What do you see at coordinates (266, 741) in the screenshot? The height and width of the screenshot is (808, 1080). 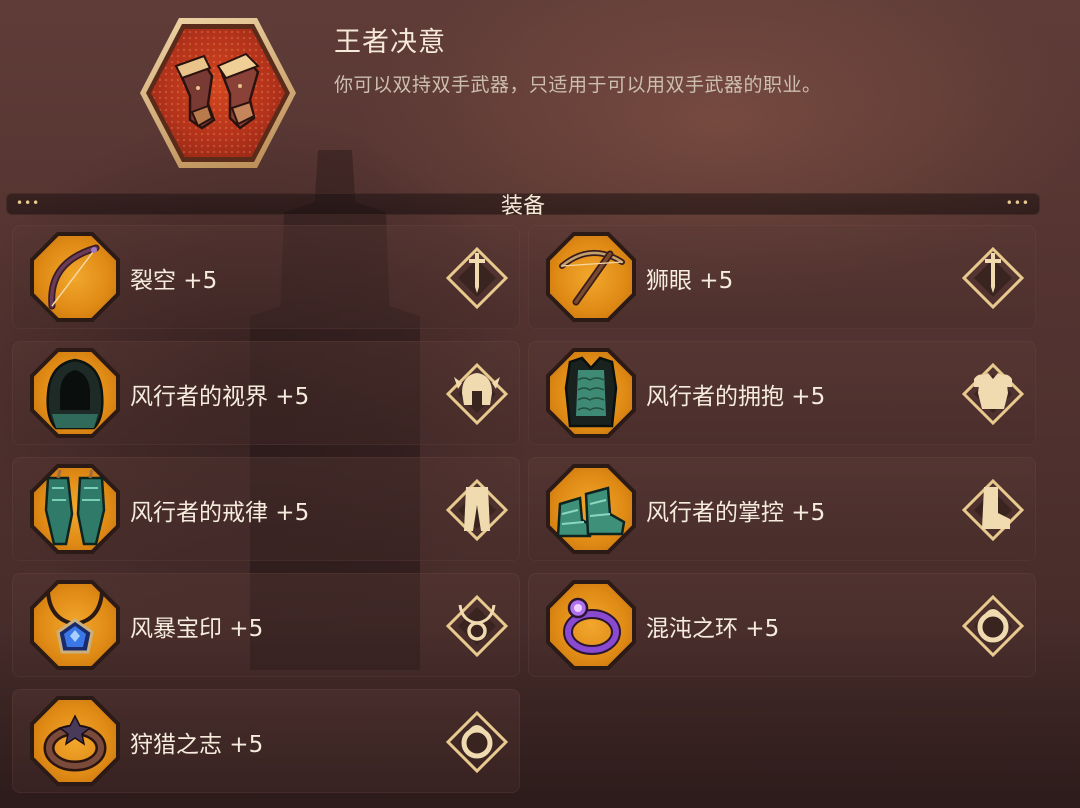 I see `equipment-item: 狩猎之志 +5` at bounding box center [266, 741].